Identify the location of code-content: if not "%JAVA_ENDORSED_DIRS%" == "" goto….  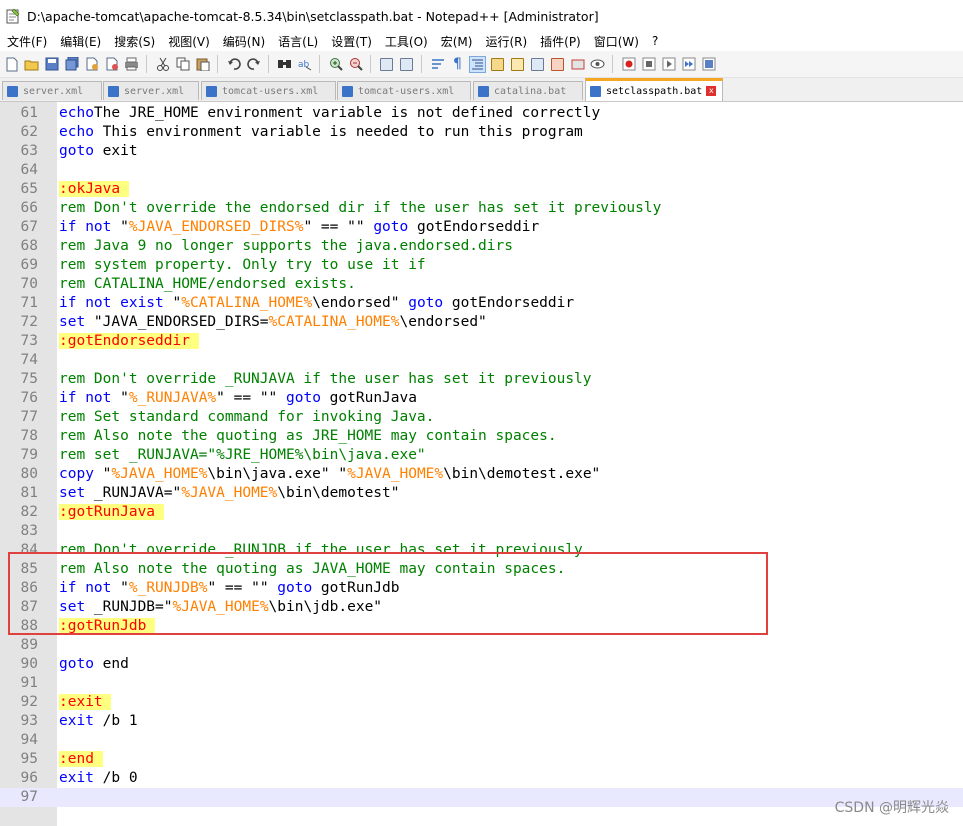
(299, 227).